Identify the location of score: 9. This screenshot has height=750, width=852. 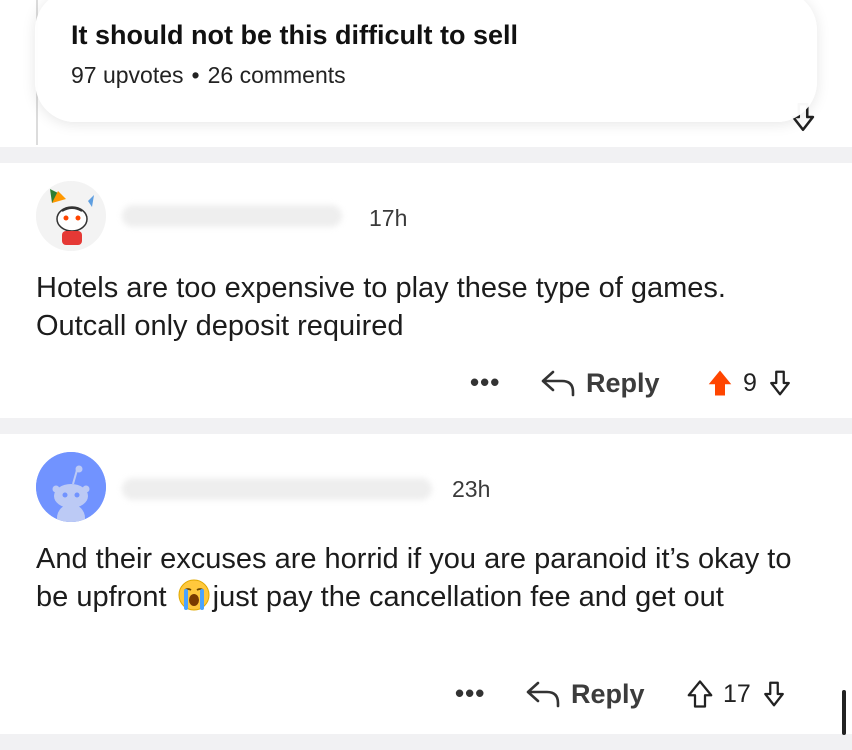
(750, 382).